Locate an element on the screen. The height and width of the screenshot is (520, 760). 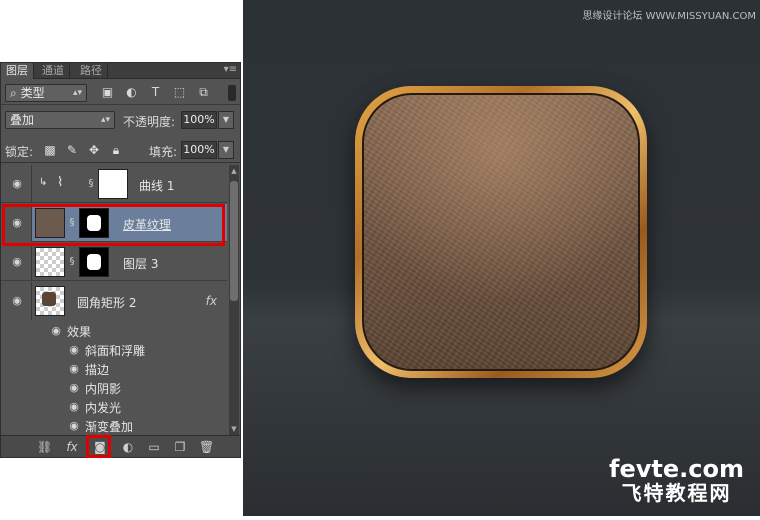
opacity-dropdown-icon: ▼ is located at coordinates (226, 120).